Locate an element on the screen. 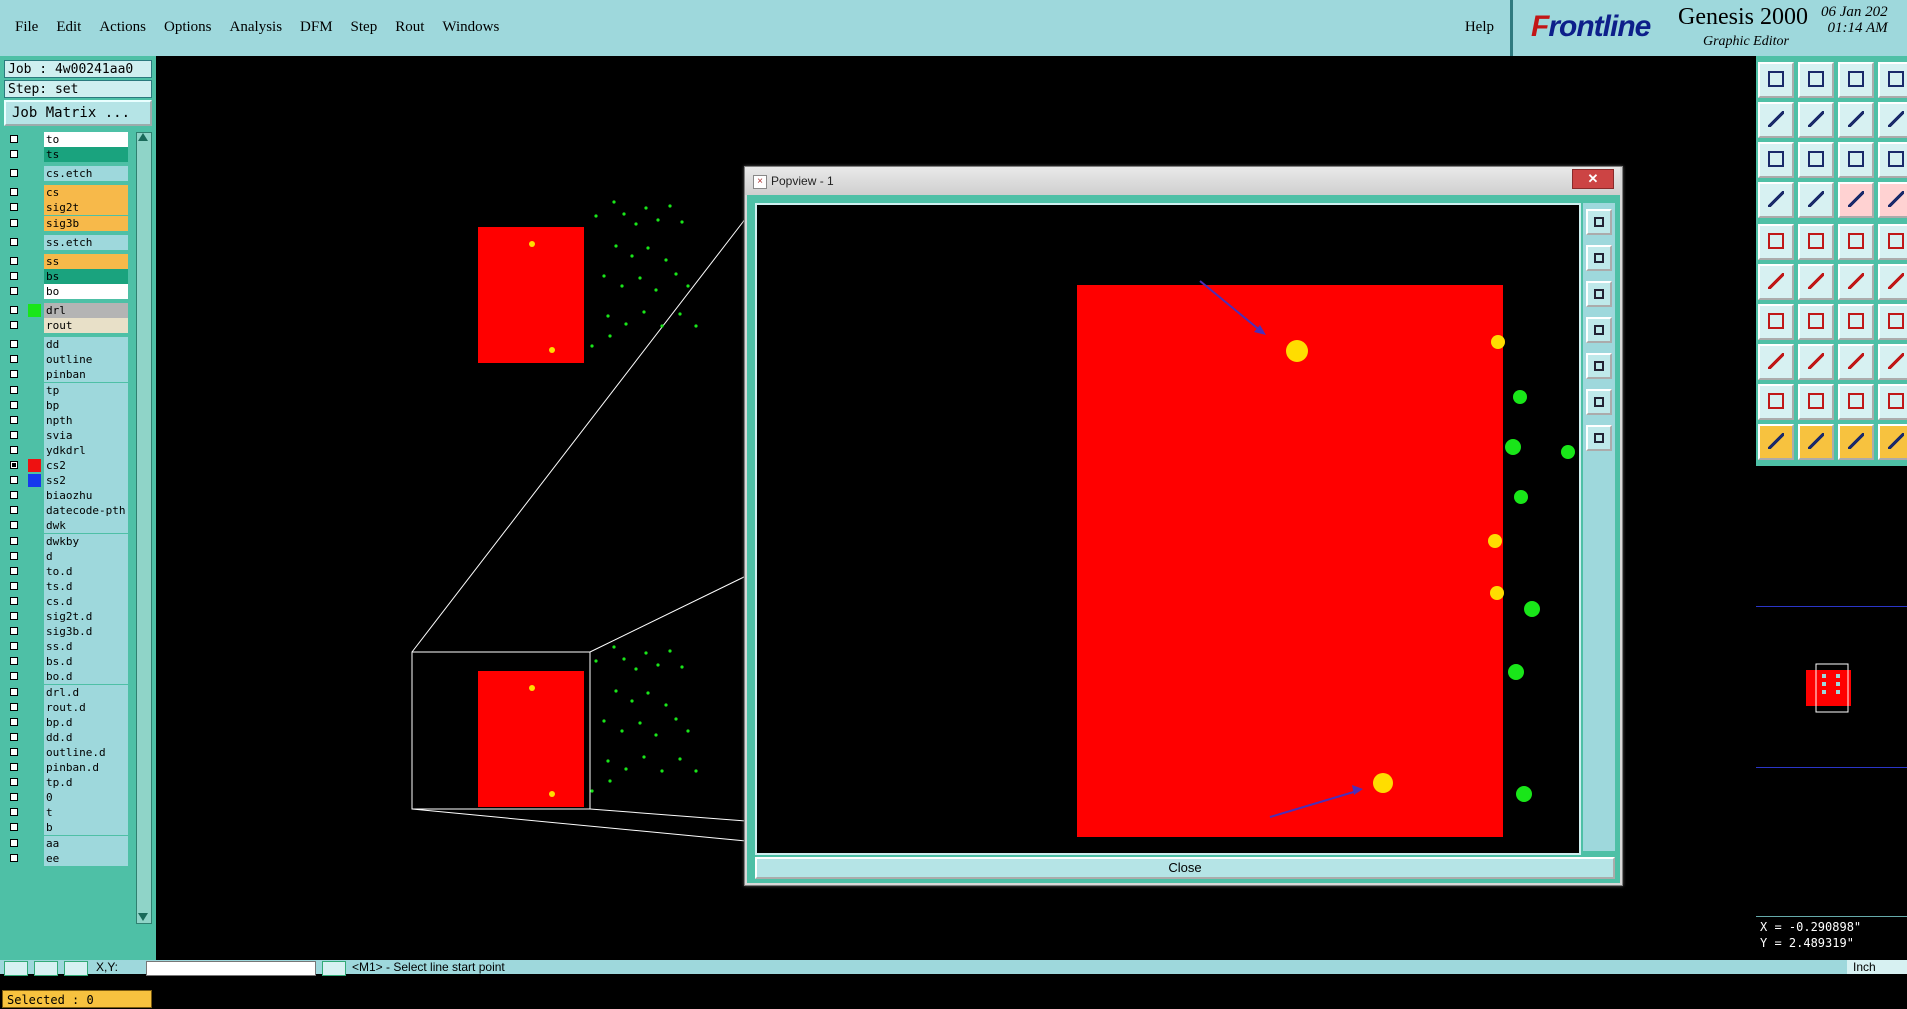  layer-name: rout.d is located at coordinates (86, 707).